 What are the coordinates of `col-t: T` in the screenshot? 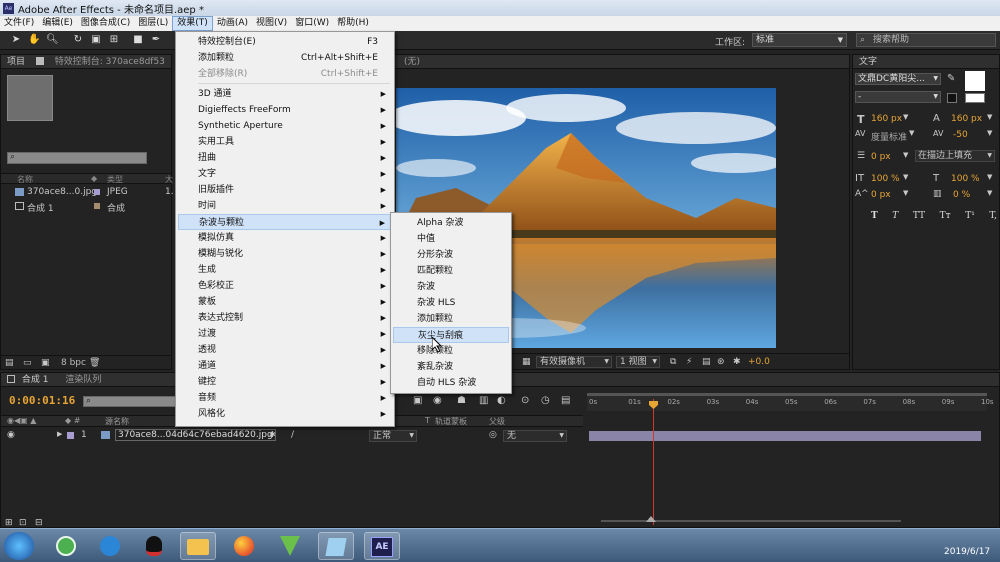 It's located at (427, 420).